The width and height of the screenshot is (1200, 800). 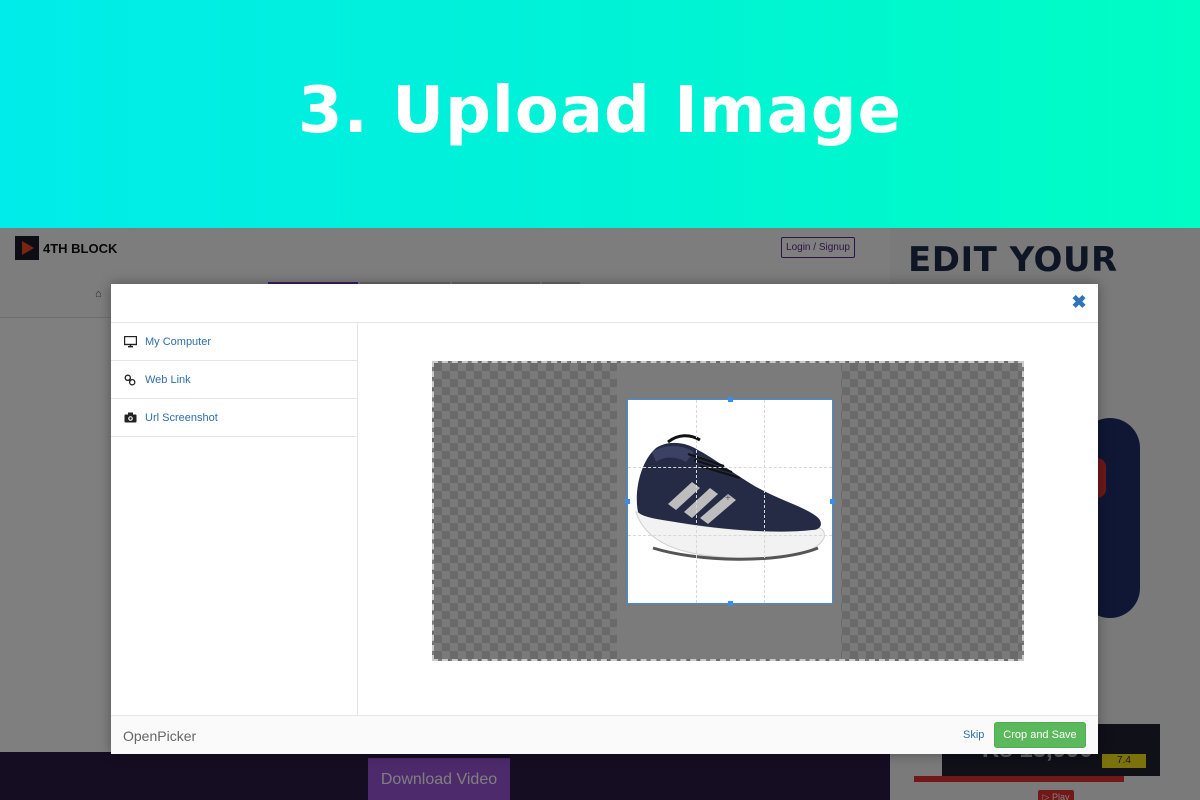 What do you see at coordinates (604, 303) in the screenshot?
I see `modal-header: ✖` at bounding box center [604, 303].